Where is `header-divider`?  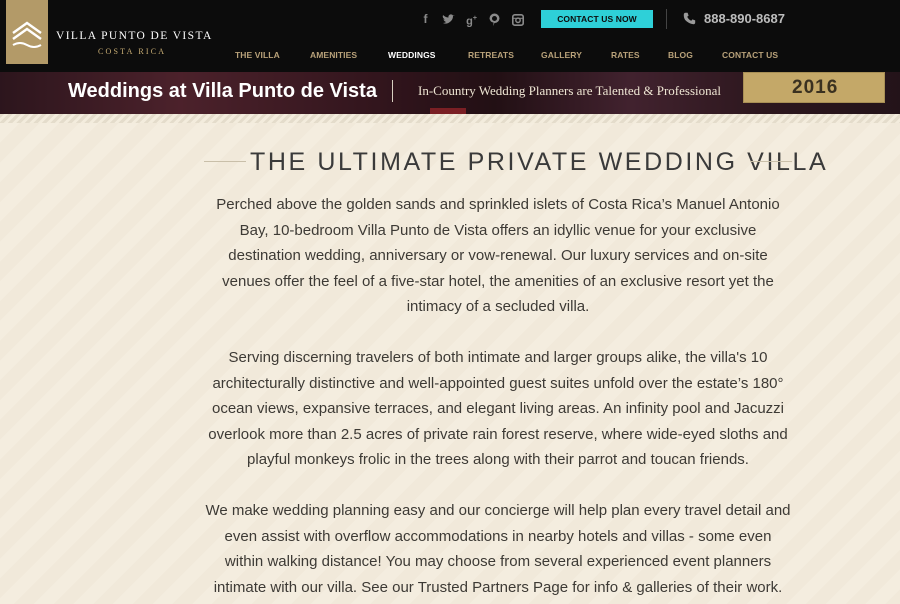
header-divider is located at coordinates (666, 19).